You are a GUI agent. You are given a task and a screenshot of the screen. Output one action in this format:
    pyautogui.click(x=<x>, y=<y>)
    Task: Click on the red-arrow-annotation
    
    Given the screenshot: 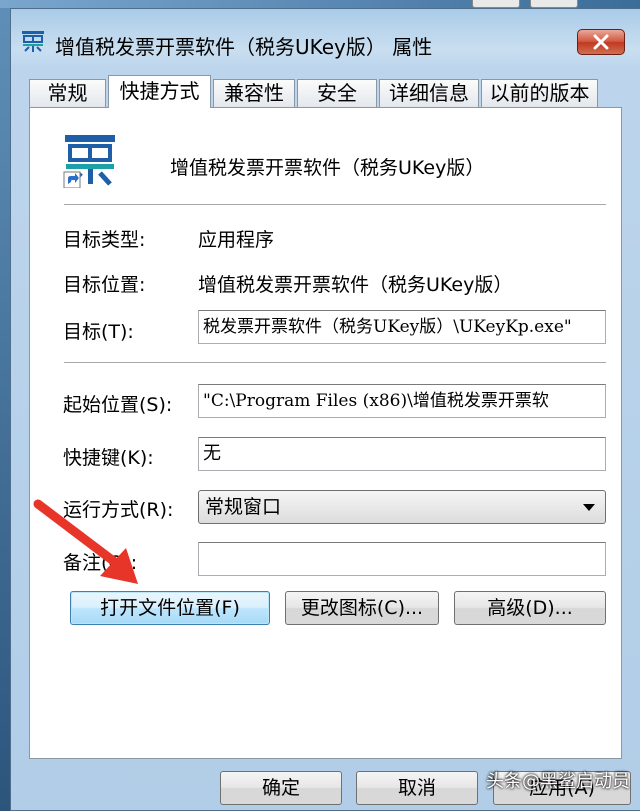 What is the action you would take?
    pyautogui.click(x=85, y=541)
    